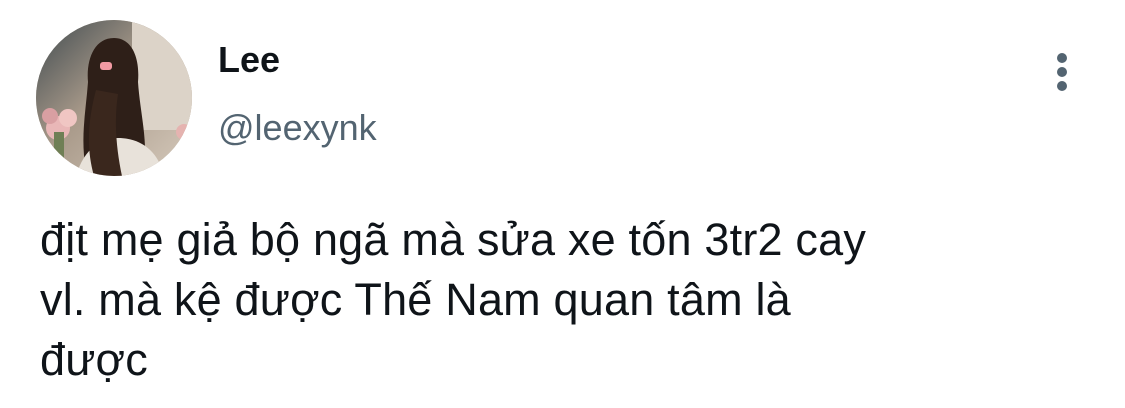 This screenshot has width=1125, height=408. I want to click on tweet-text-line: địt mẹ giả bộ ngã mà sửa xe tốn 3tr2 cay, so click(453, 239).